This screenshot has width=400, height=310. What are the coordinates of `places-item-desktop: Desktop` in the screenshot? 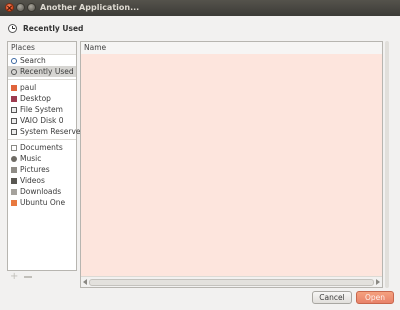 It's located at (42, 98).